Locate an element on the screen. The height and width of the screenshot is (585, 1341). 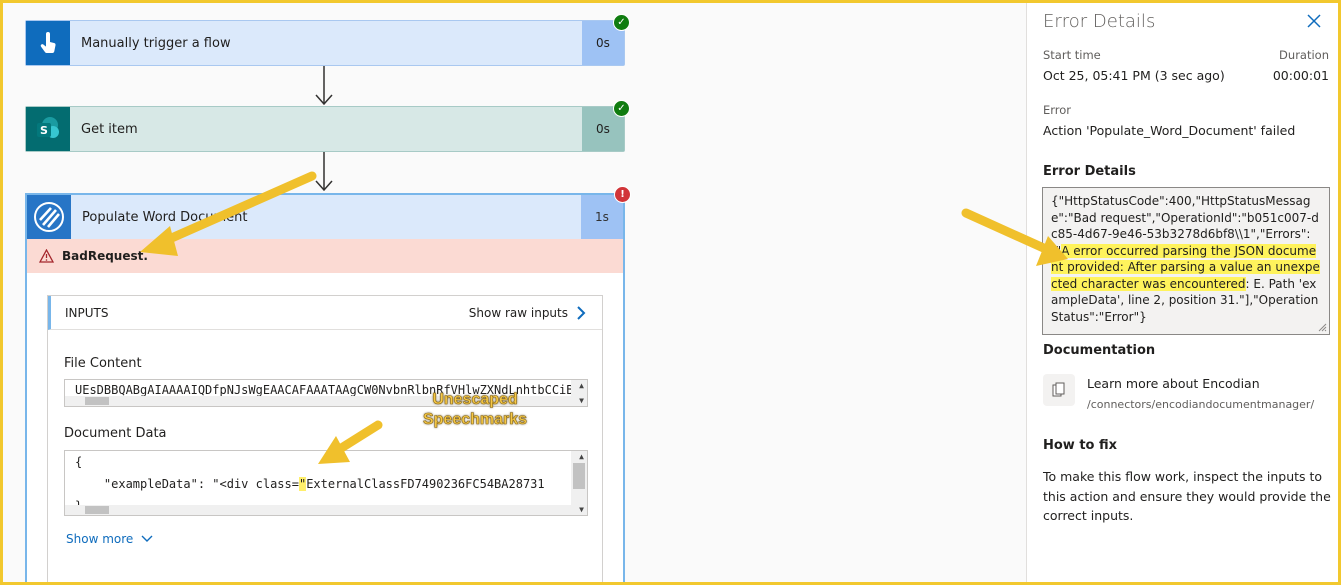
documentation-path: /connectors/encodiandocumentmanager/ is located at coordinates (1200, 404).